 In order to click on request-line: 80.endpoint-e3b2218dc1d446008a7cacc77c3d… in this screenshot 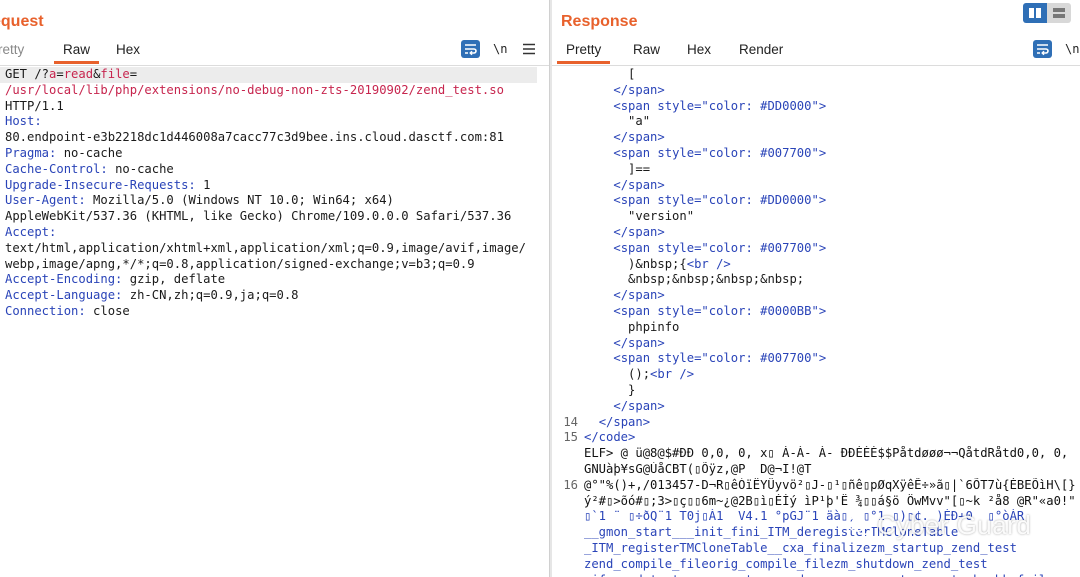, I will do `click(274, 138)`.